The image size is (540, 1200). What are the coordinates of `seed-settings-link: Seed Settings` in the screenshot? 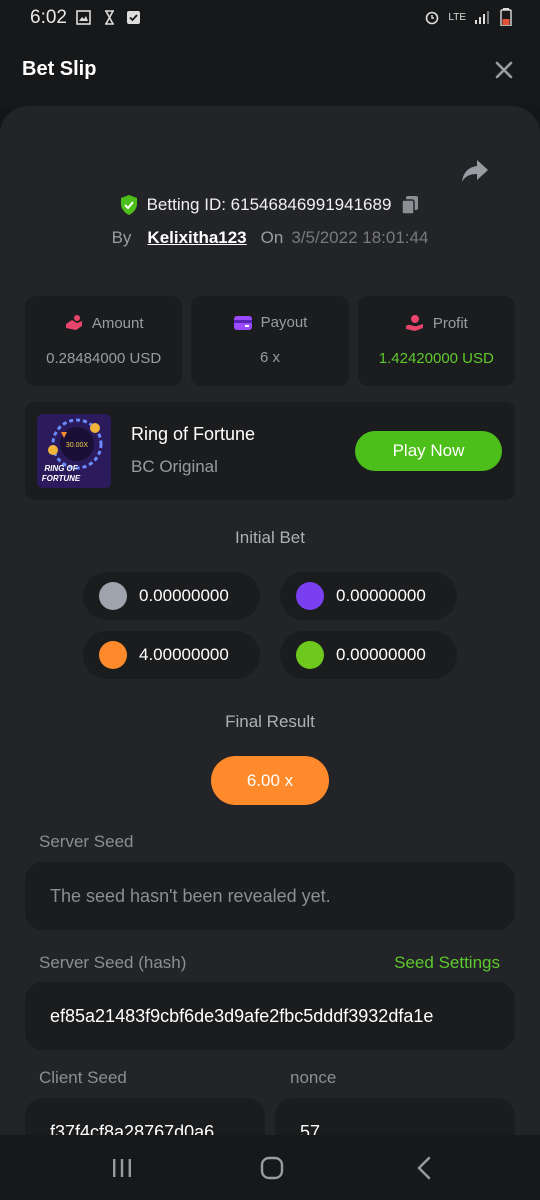 It's located at (447, 963).